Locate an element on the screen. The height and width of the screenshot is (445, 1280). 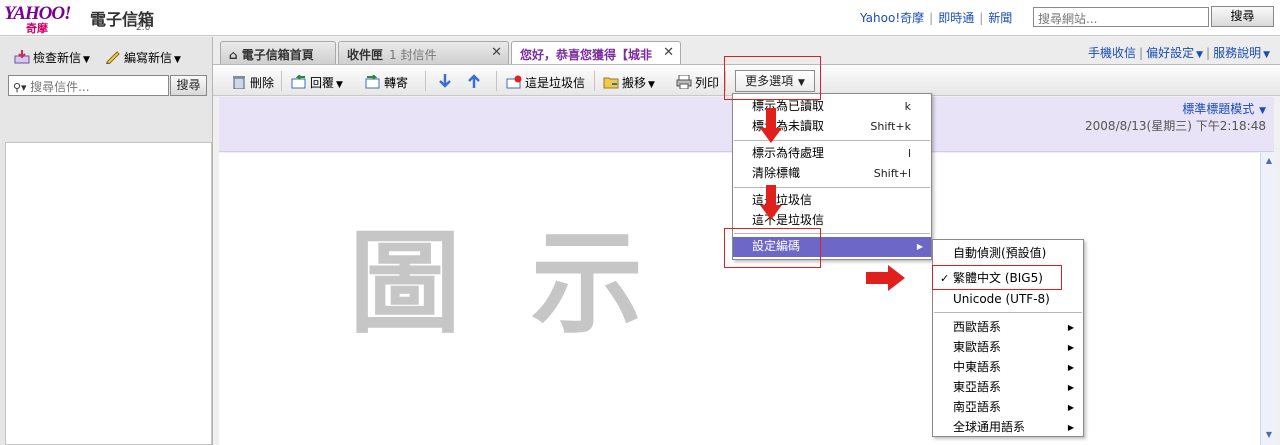
menu-item-shortcut: k is located at coordinates (907, 106).